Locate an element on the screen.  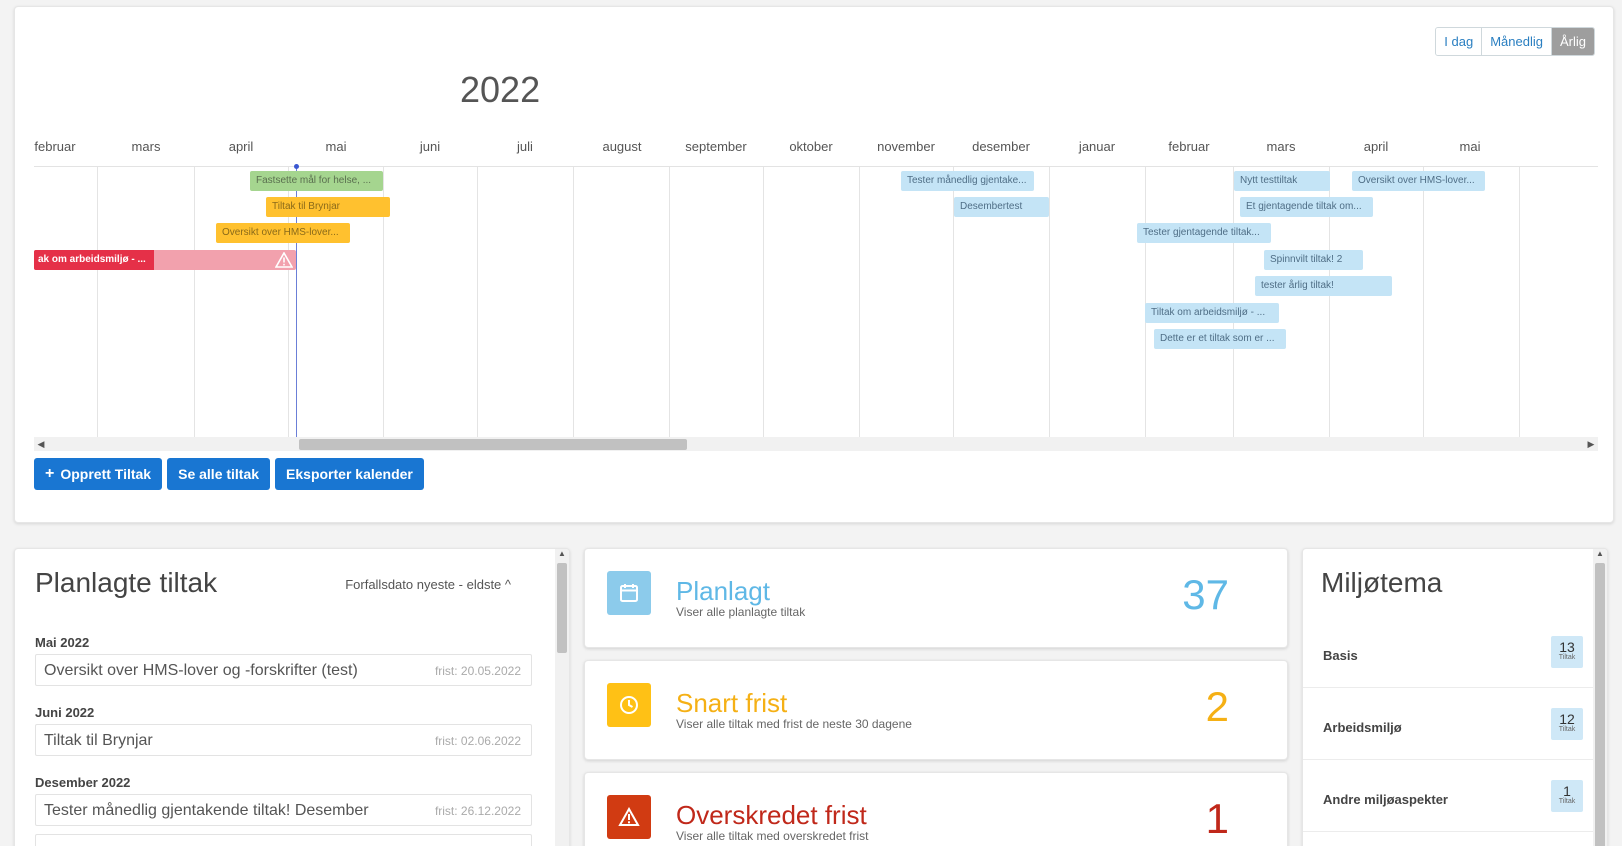
count-badge: 12 Tiltak is located at coordinates (1567, 724).